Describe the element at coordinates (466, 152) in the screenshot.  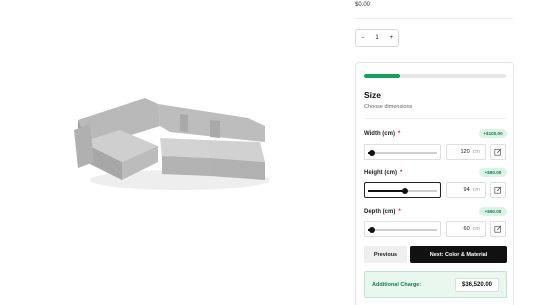
I see `width-value-field: 120 cm` at that location.